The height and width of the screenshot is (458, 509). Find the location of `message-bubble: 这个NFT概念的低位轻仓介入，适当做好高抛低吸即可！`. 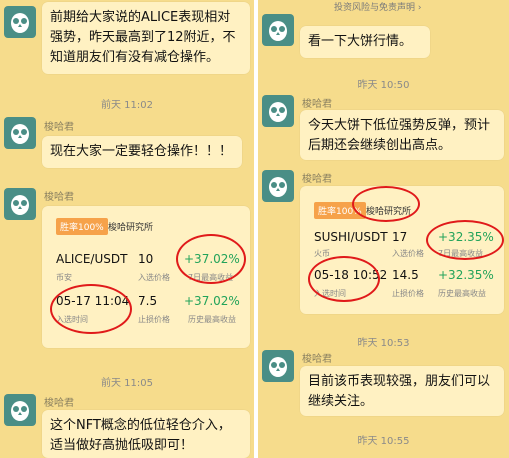

message-bubble: 这个NFT概念的低位轻仓介入，适当做好高抛低吸即可！ is located at coordinates (146, 434).